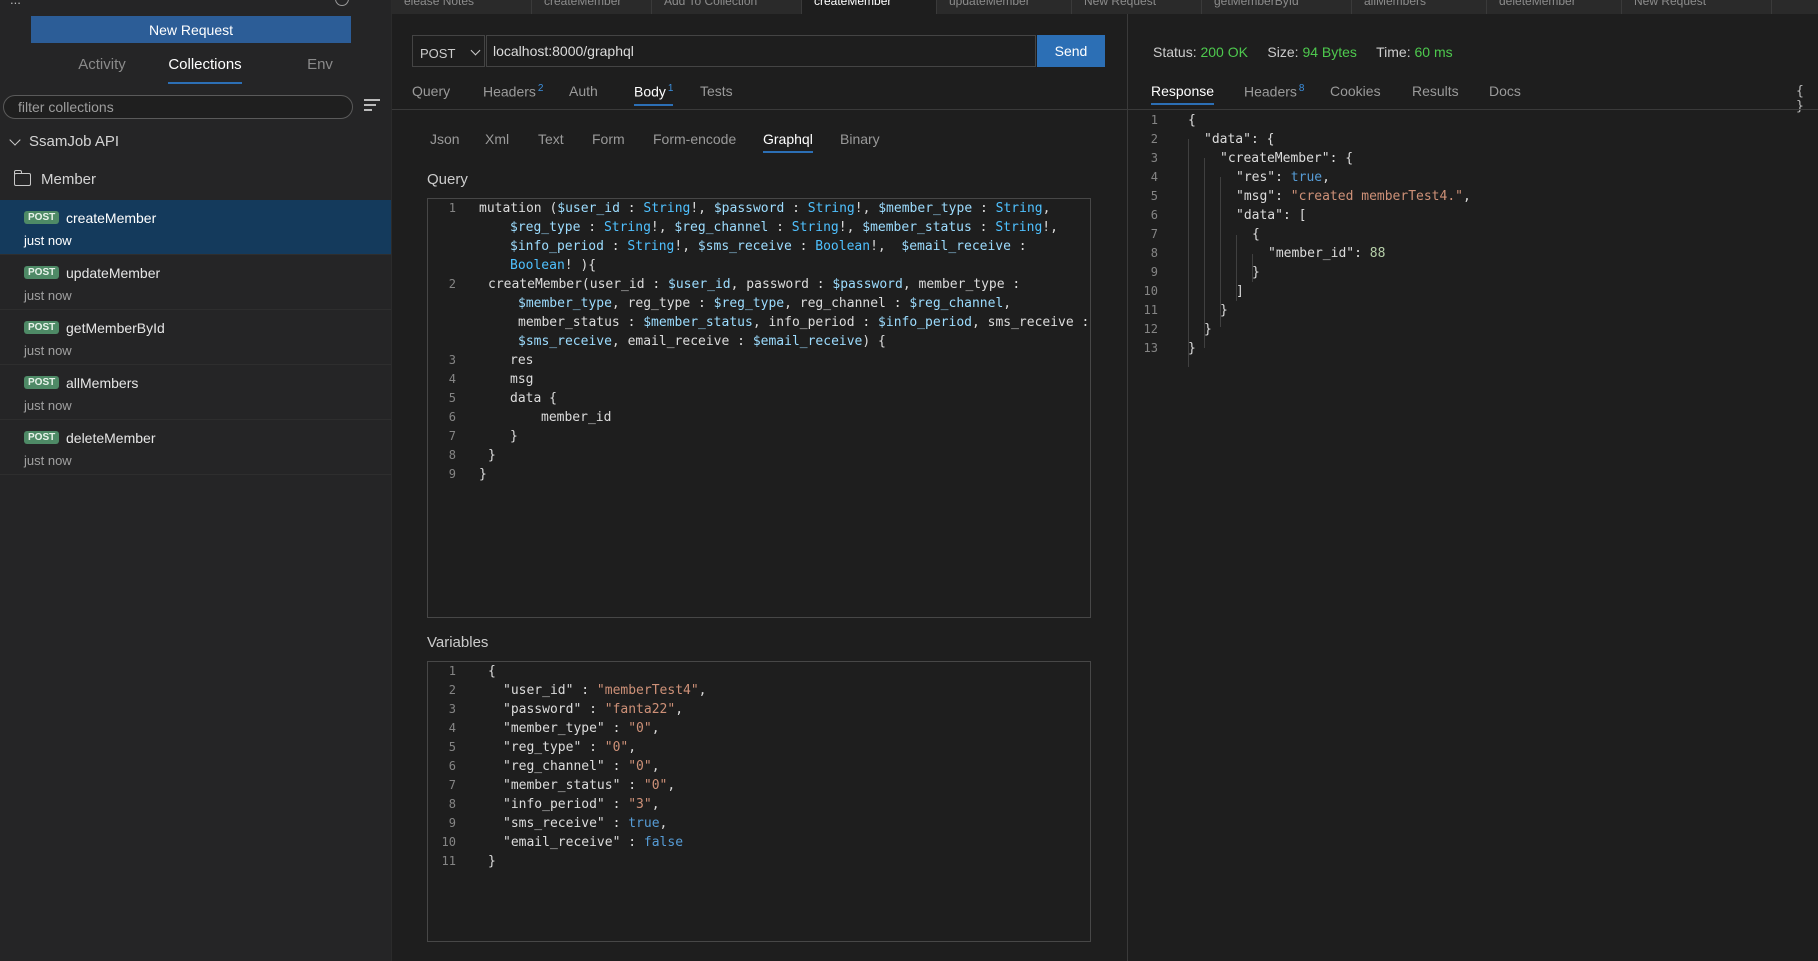 Image resolution: width=1818 pixels, height=961 pixels. I want to click on resp-tab-results: Results, so click(1435, 91).